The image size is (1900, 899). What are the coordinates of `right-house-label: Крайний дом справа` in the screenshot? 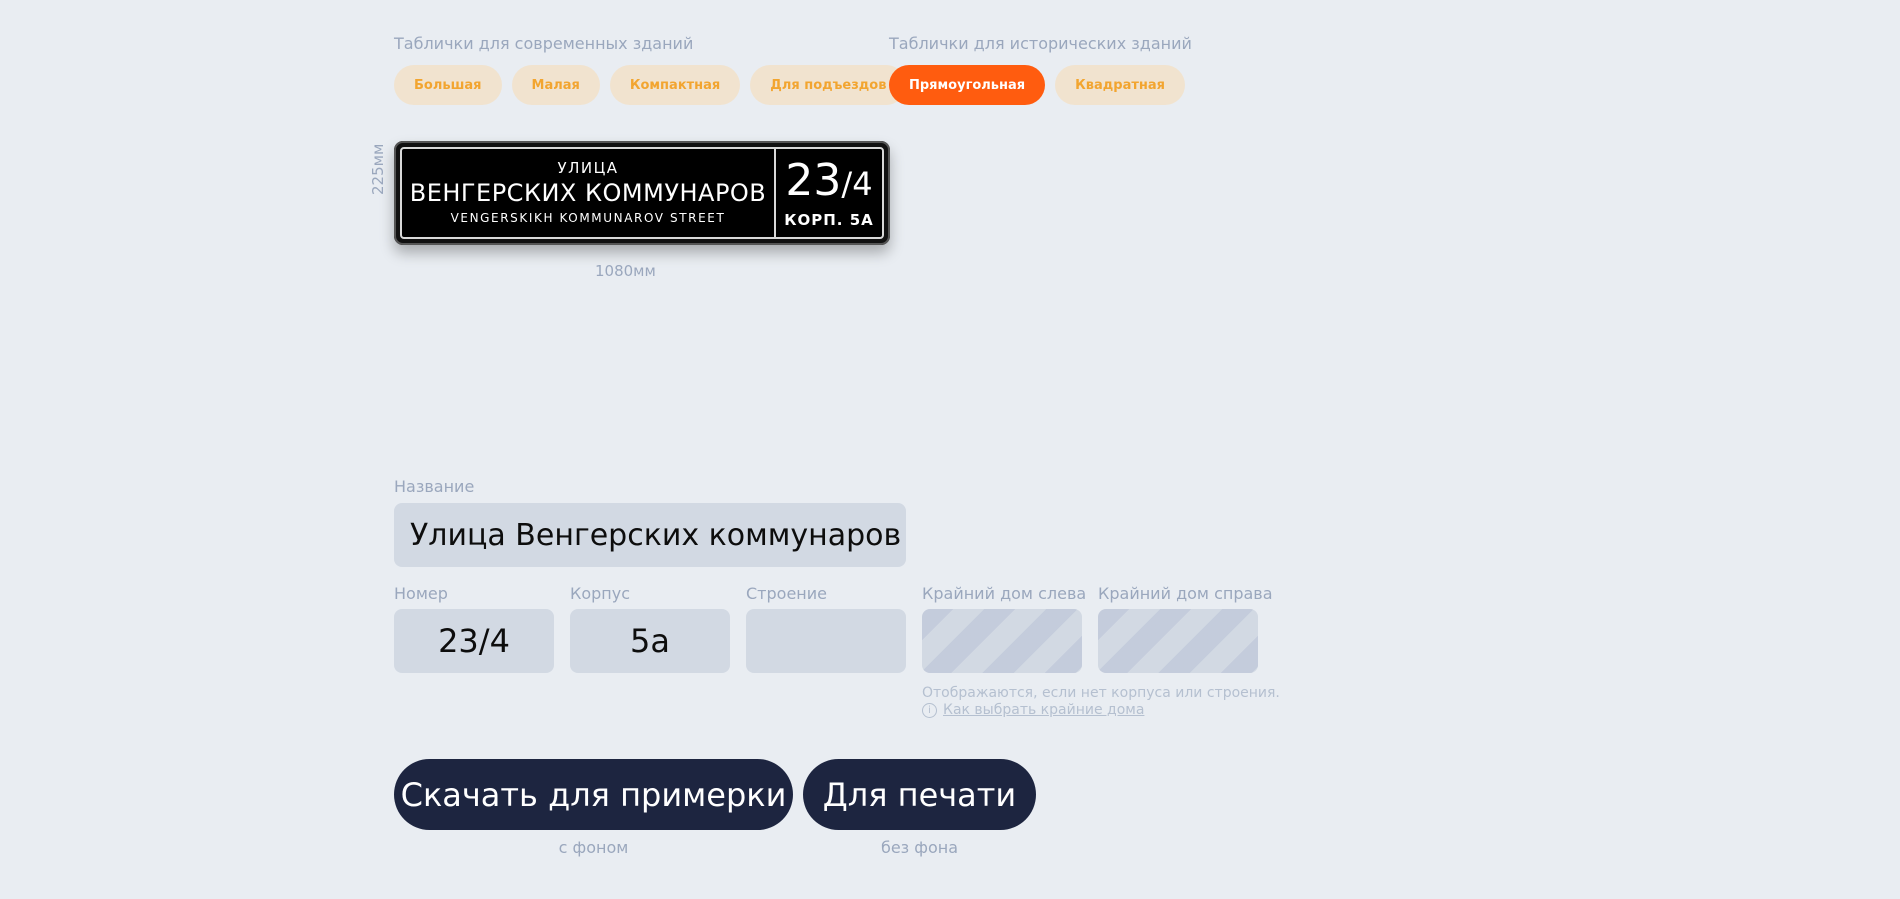 It's located at (1185, 593).